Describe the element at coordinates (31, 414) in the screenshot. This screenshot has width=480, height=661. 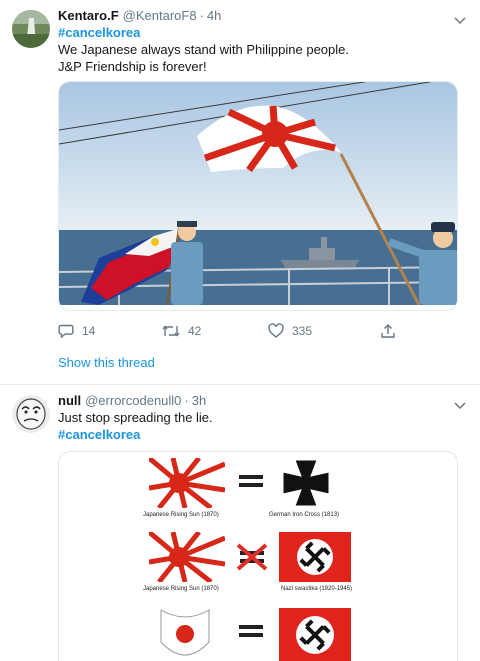
I see `avatar-null` at that location.